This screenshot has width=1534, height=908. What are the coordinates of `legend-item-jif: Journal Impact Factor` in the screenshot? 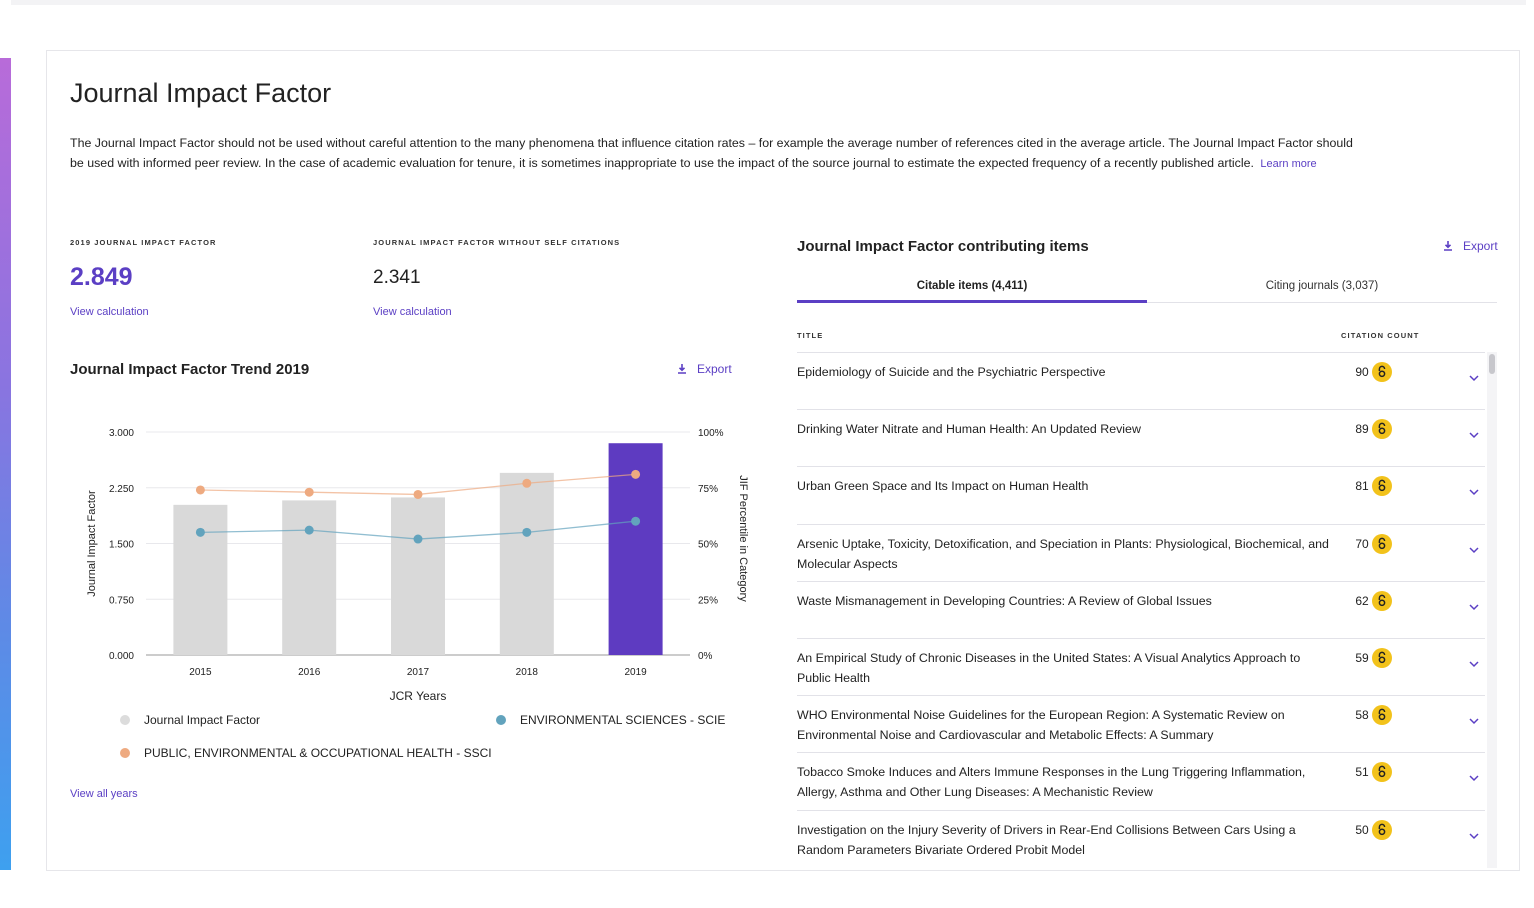 It's located at (190, 720).